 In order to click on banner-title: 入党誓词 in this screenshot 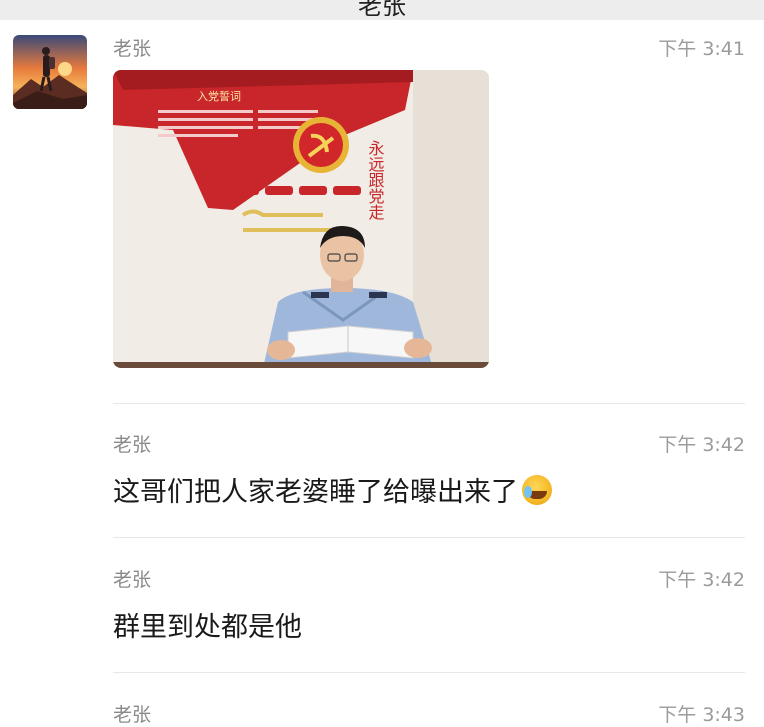, I will do `click(219, 96)`.